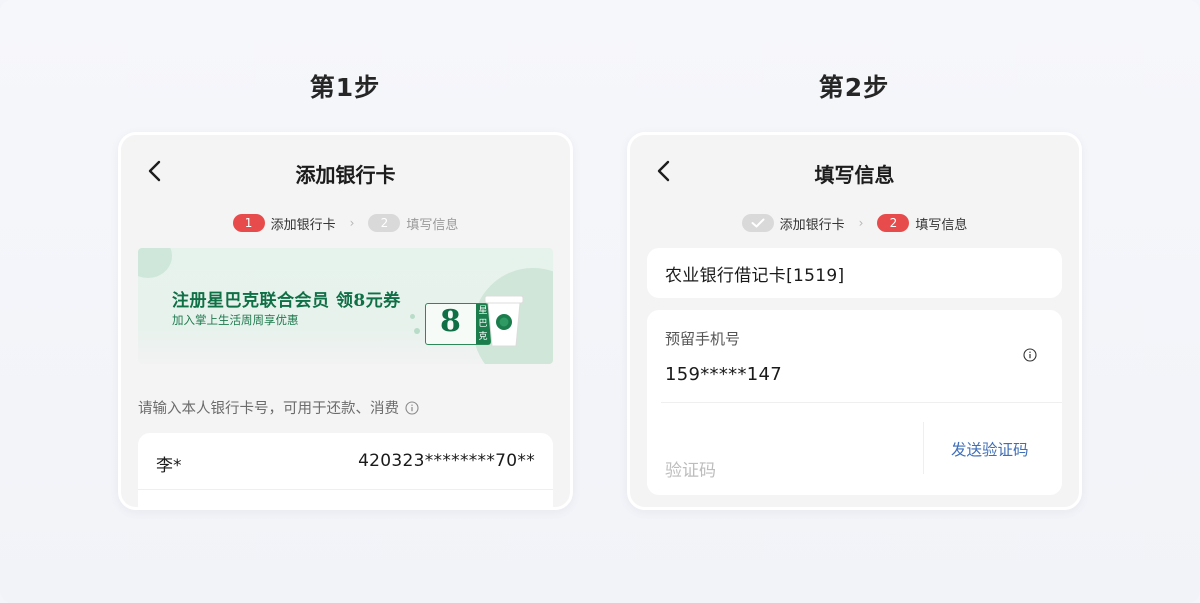 This screenshot has width=1200, height=603. What do you see at coordinates (345, 470) in the screenshot?
I see `card-info-form: 李* 420323********70**` at bounding box center [345, 470].